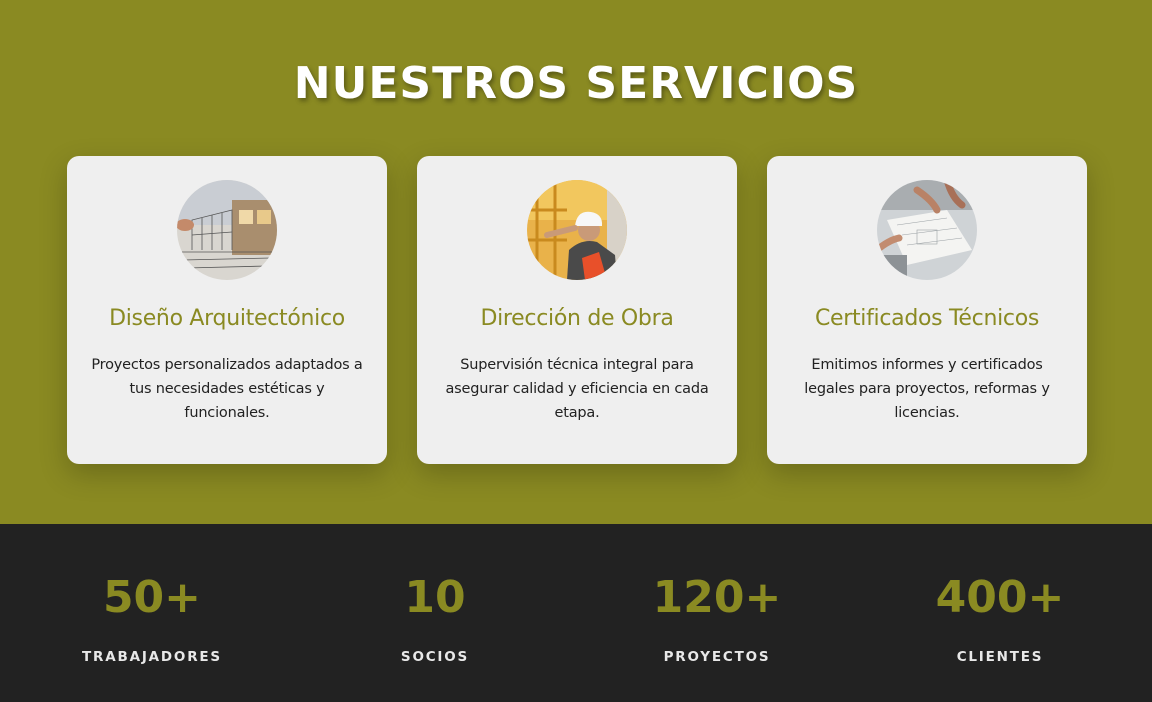 This screenshot has width=1152, height=702. Describe the element at coordinates (435, 597) in the screenshot. I see `stat-value: 10` at that location.